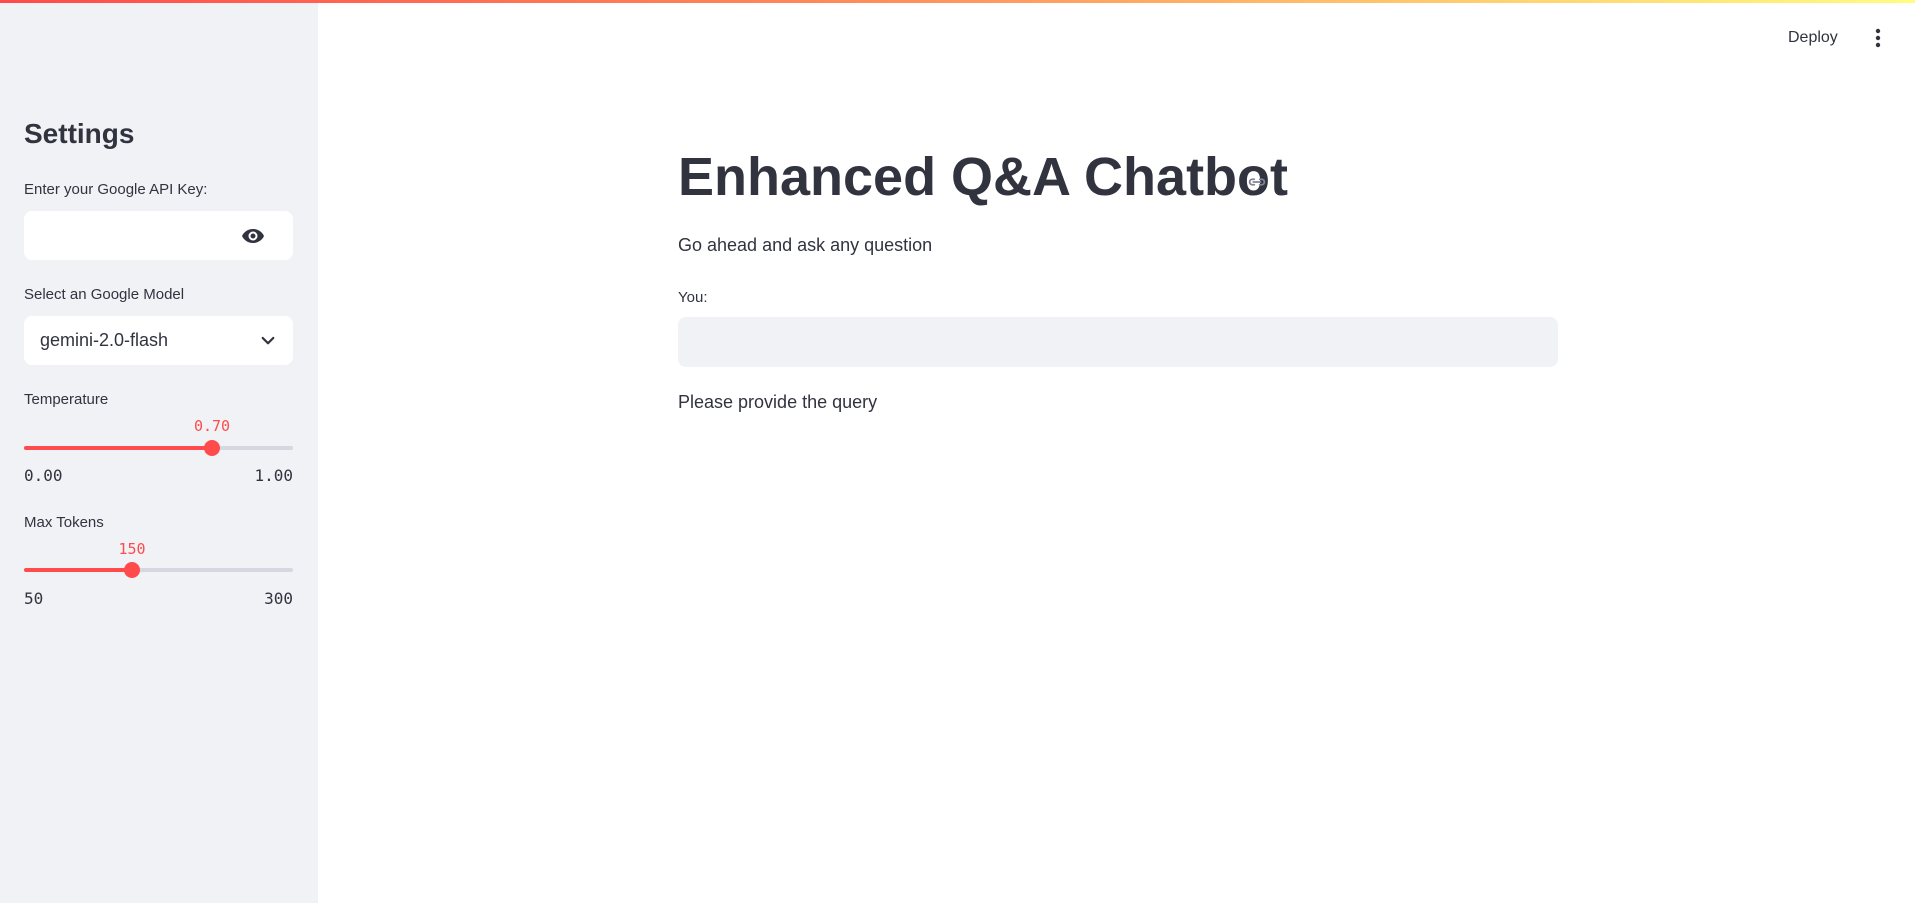 This screenshot has width=1915, height=903. Describe the element at coordinates (158, 570) in the screenshot. I see `max-tokens-slider` at that location.